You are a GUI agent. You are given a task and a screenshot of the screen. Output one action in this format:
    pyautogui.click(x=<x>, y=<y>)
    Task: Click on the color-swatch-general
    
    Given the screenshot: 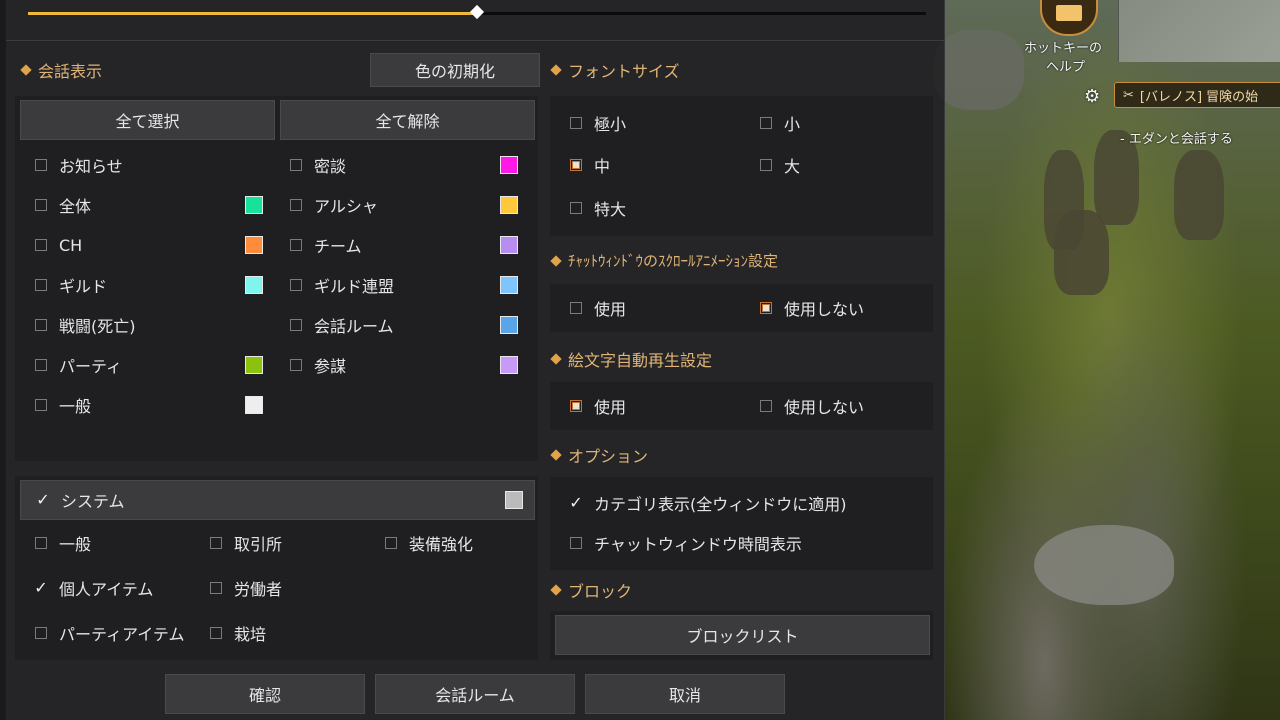 What is the action you would take?
    pyautogui.click(x=254, y=405)
    